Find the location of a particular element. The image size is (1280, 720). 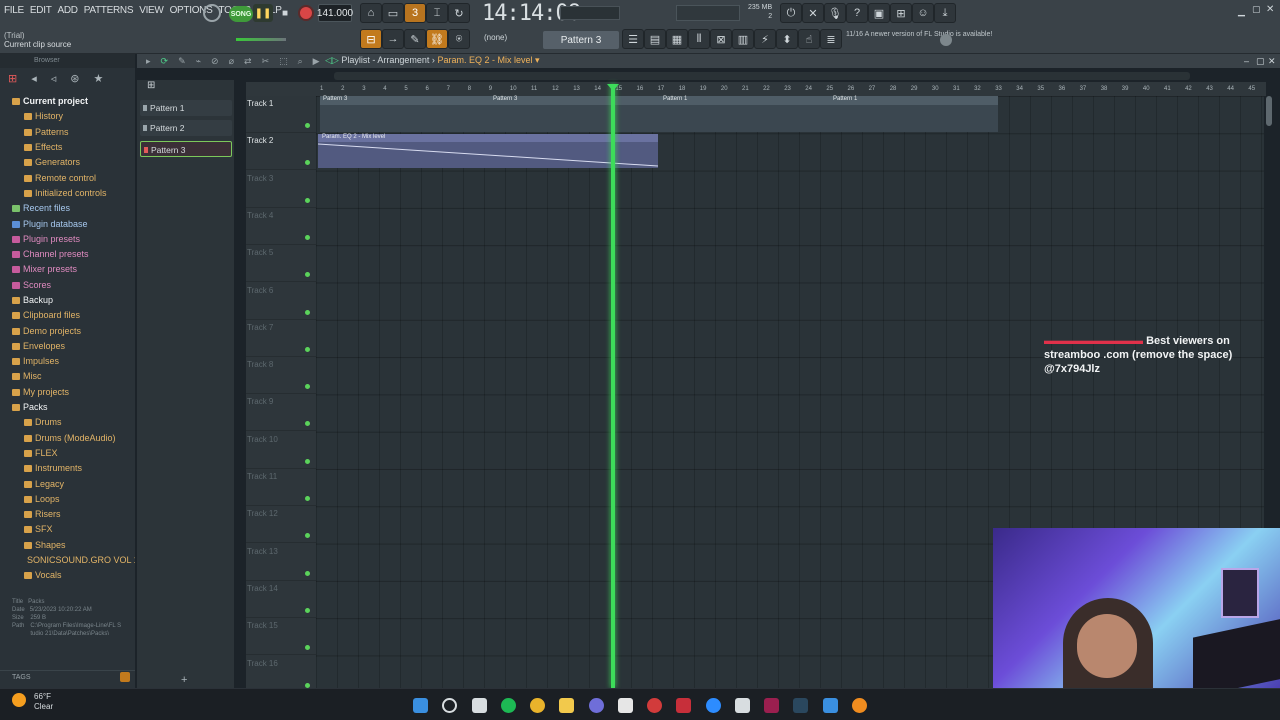

browser-item: Plugin database is located at coordinates (67, 223).